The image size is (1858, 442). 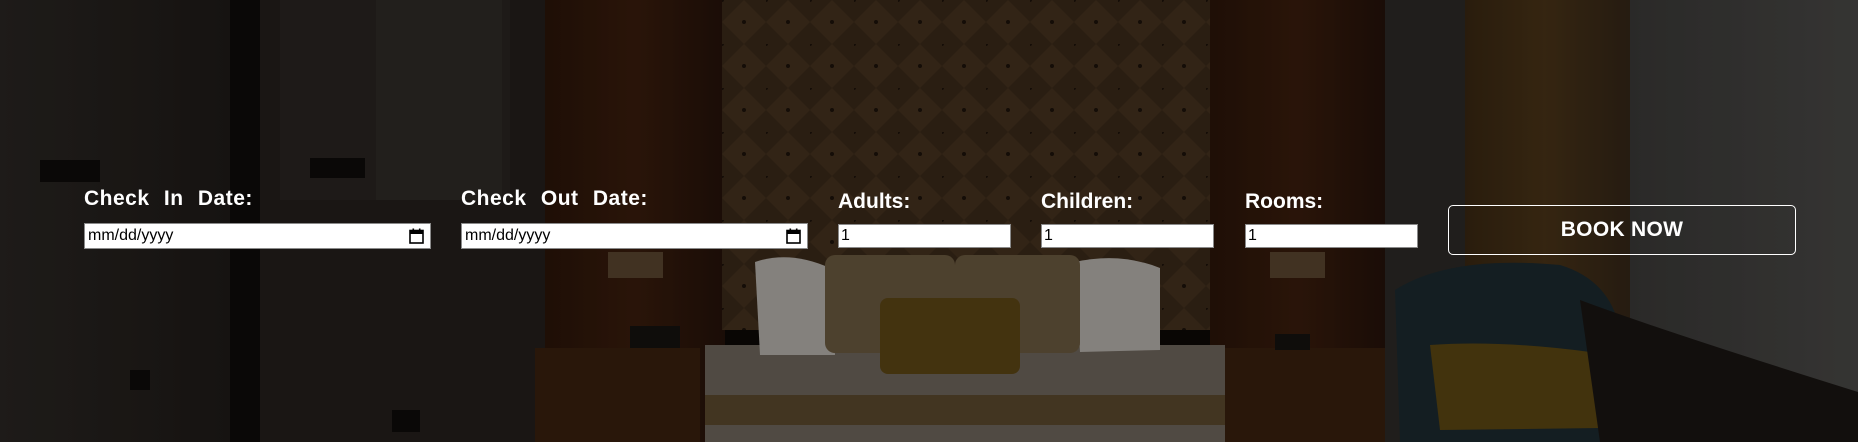 What do you see at coordinates (924, 236) in the screenshot?
I see `adults-input` at bounding box center [924, 236].